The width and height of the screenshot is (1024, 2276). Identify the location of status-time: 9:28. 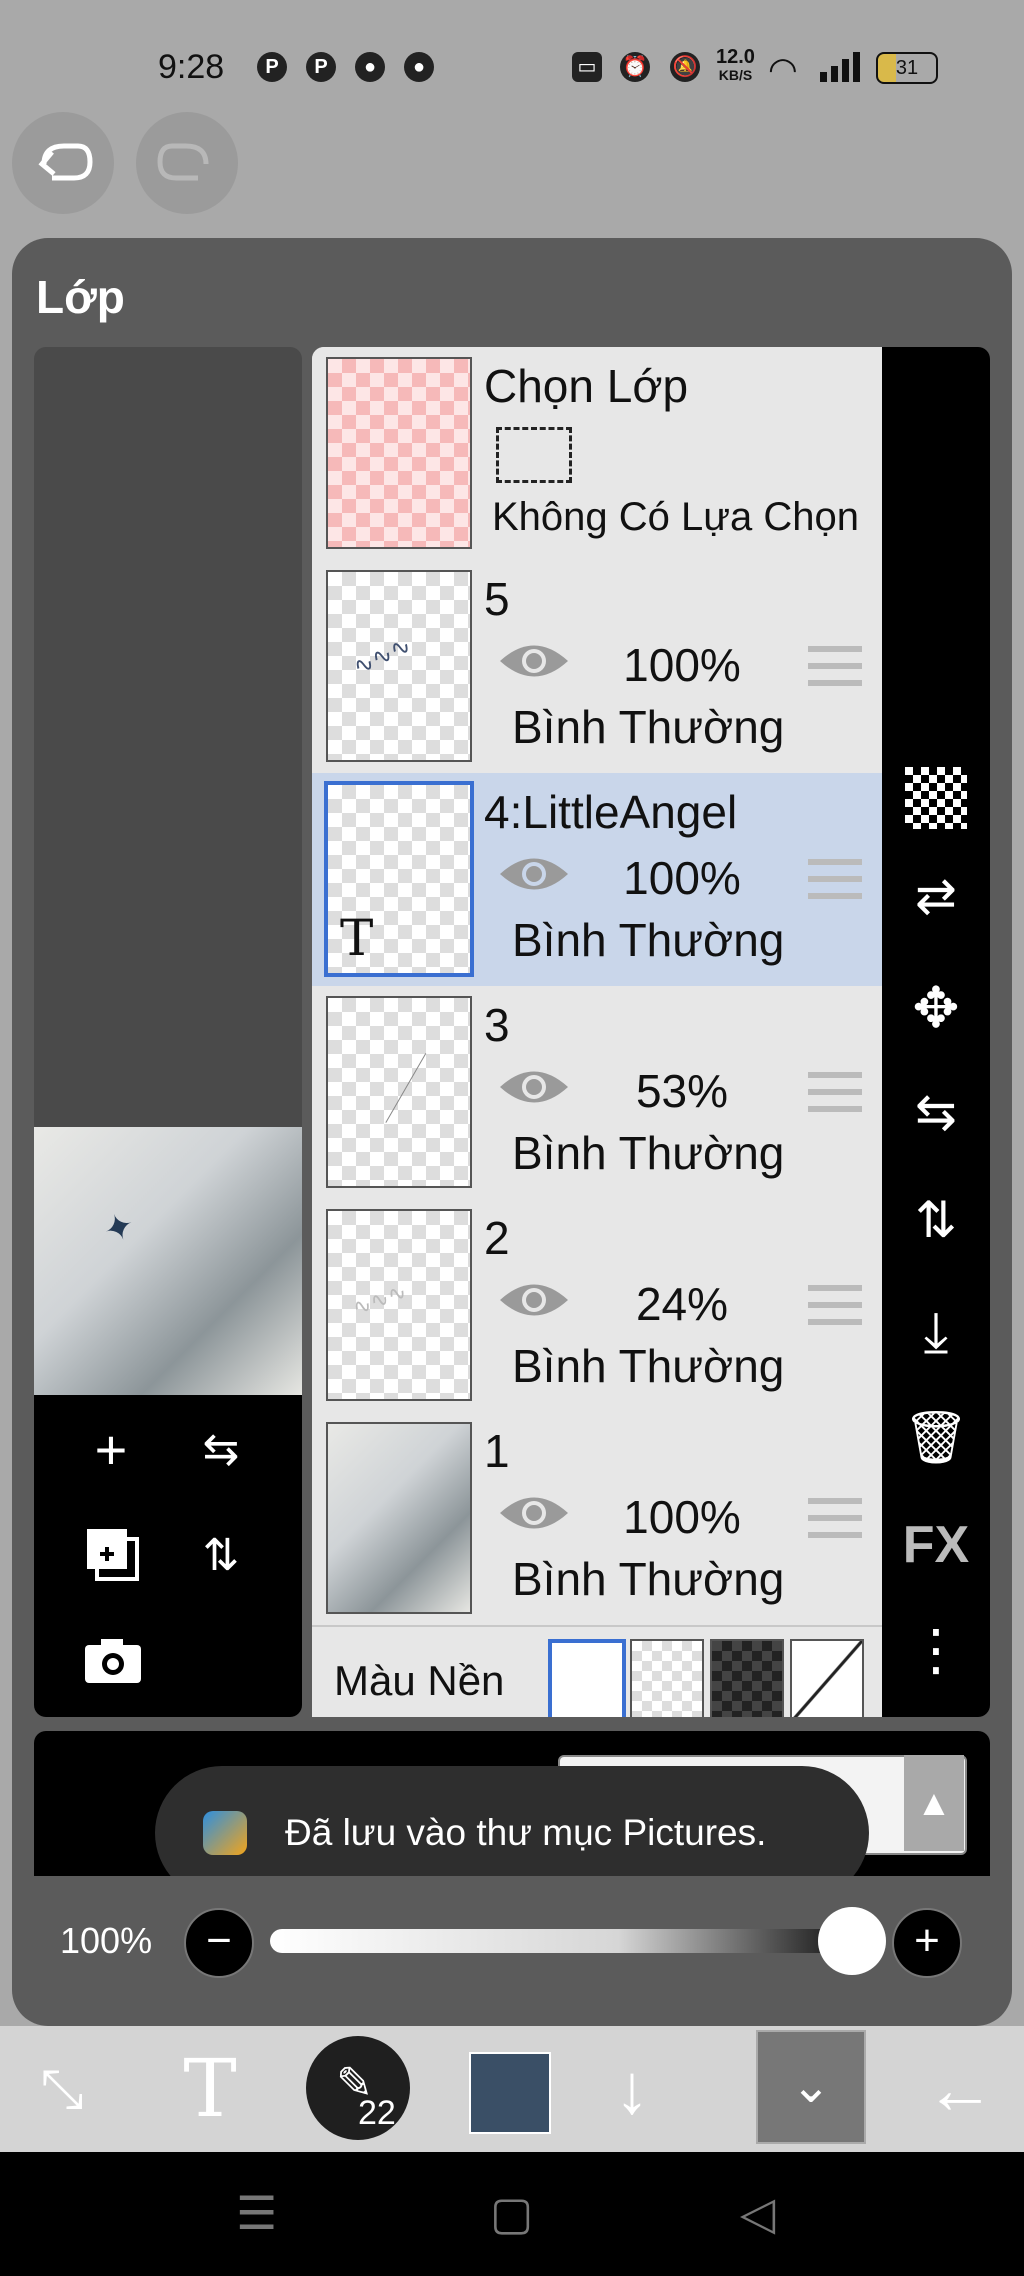
(191, 67).